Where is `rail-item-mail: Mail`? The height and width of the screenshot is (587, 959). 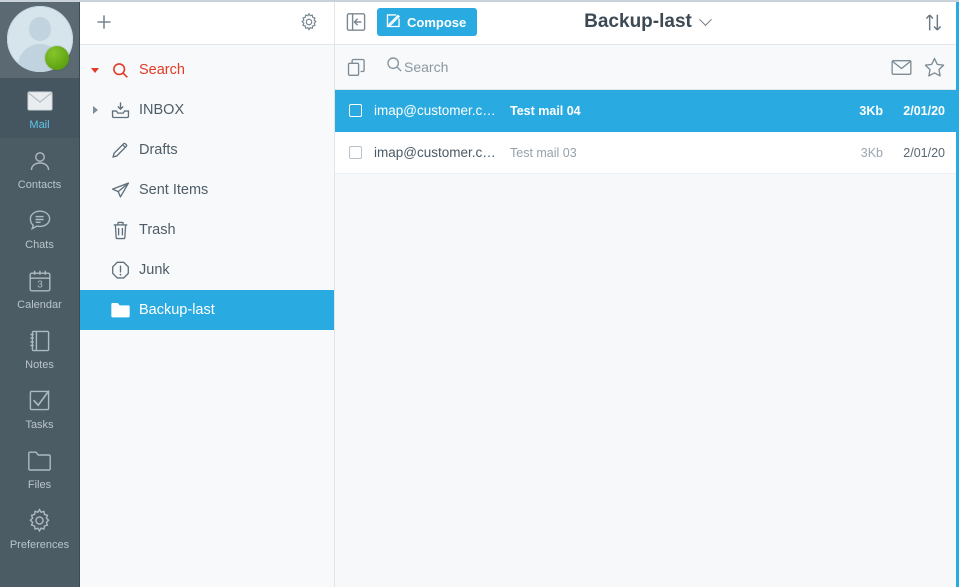
rail-item-mail: Mail is located at coordinates (39, 108).